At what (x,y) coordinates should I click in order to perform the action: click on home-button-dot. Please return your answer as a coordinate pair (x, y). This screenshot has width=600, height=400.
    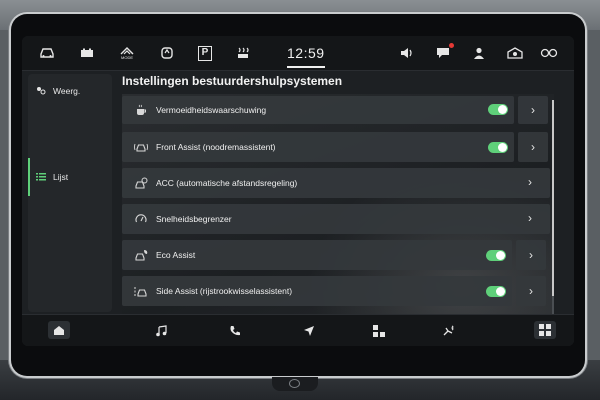
    Looking at the image, I should click on (294, 383).